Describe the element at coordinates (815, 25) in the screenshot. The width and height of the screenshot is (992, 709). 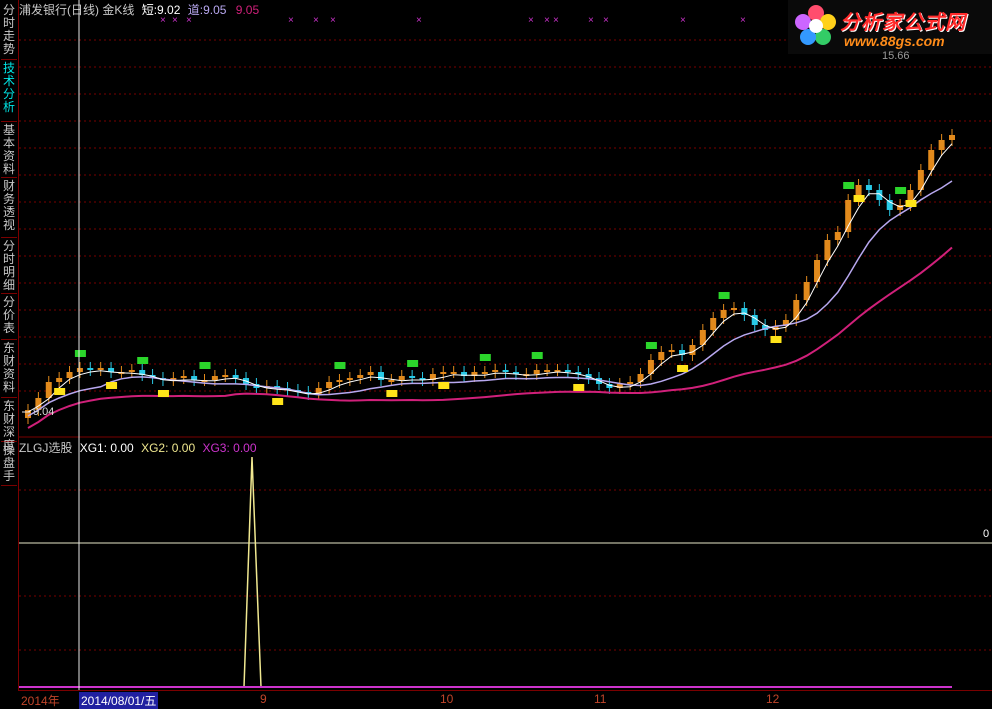
I see `flower-logo-icon` at that location.